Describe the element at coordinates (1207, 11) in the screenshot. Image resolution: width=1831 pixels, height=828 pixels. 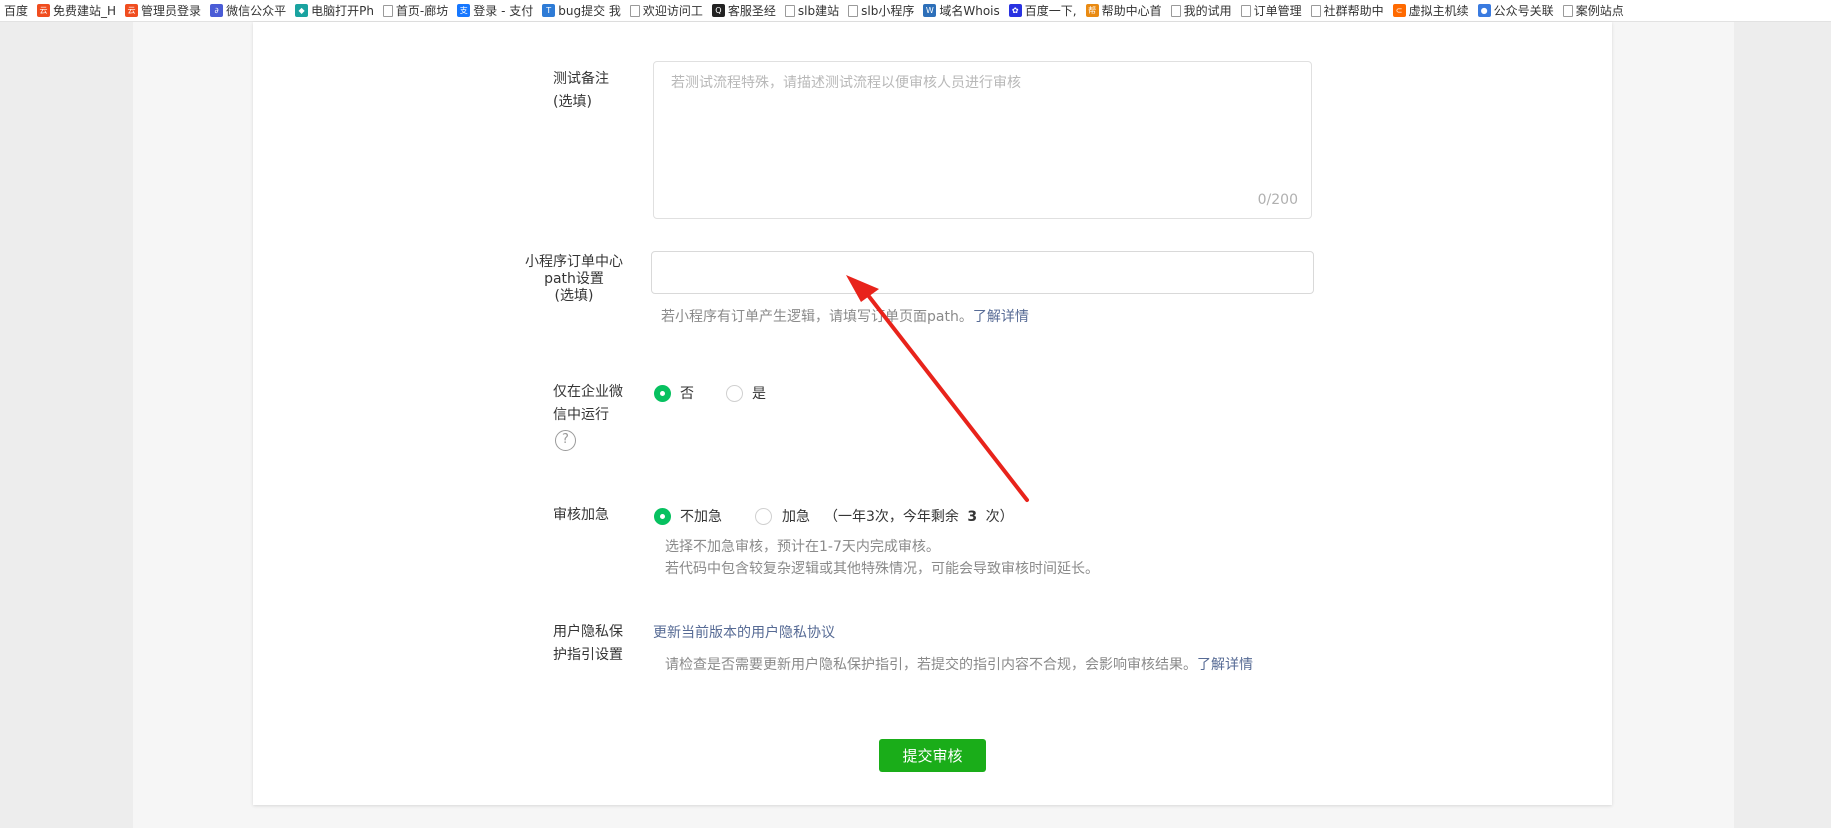
I see `bookmark-label: 我的试用` at that location.